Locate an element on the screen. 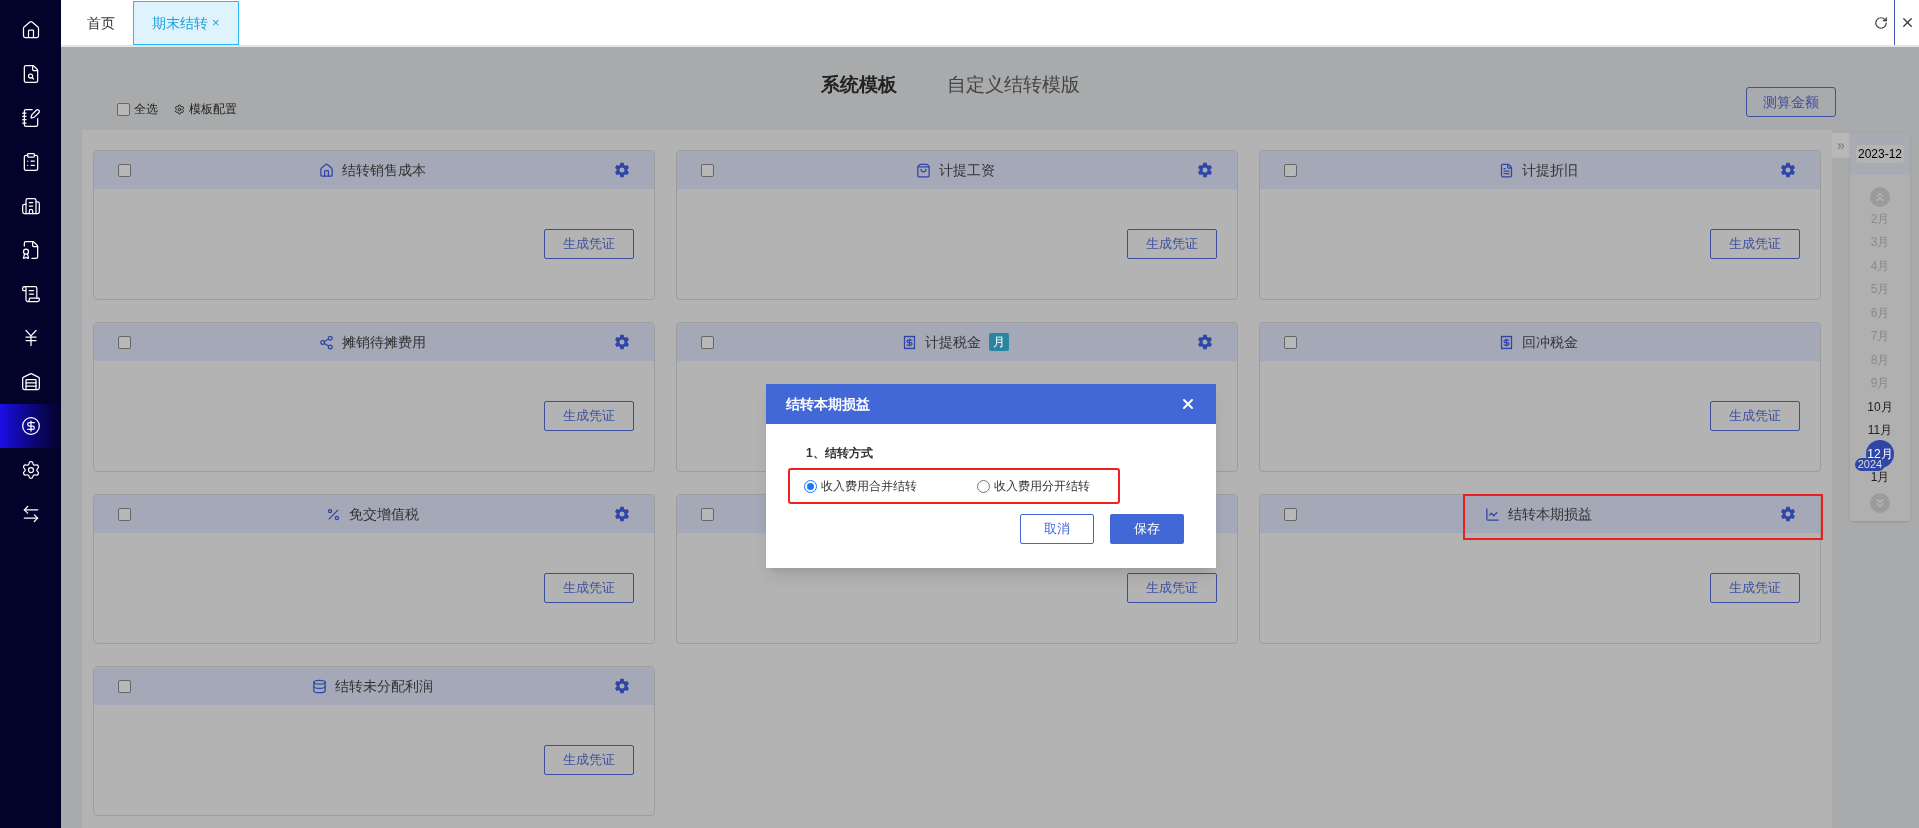  card-title: 回冲税金 is located at coordinates (1550, 342).